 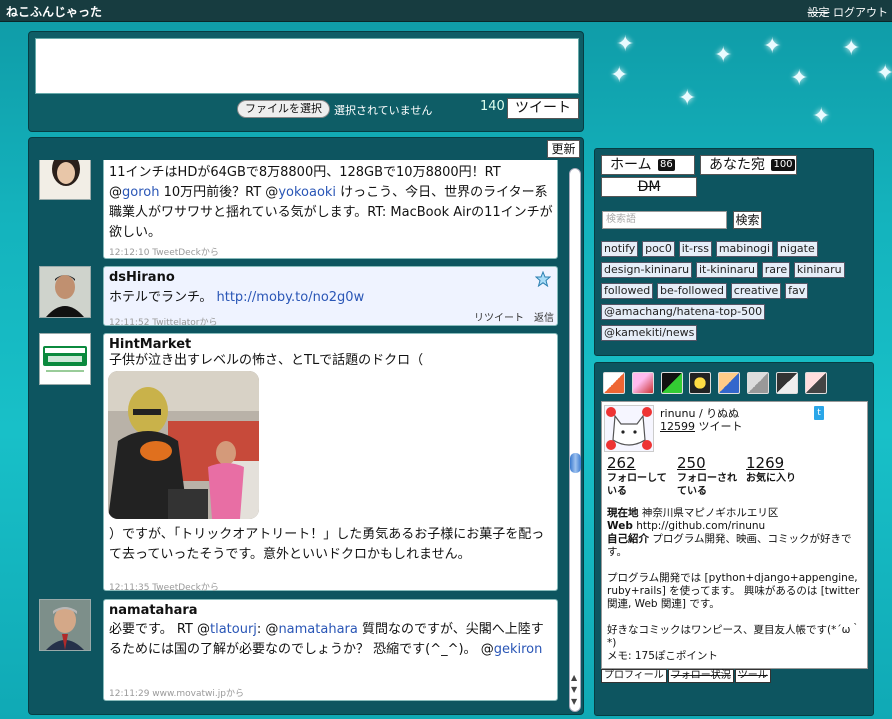 What do you see at coordinates (734, 636) in the screenshot?
I see `bio-text: 好きなコミックはワンピース、夏目友人帳です(*´ω｀*)` at bounding box center [734, 636].